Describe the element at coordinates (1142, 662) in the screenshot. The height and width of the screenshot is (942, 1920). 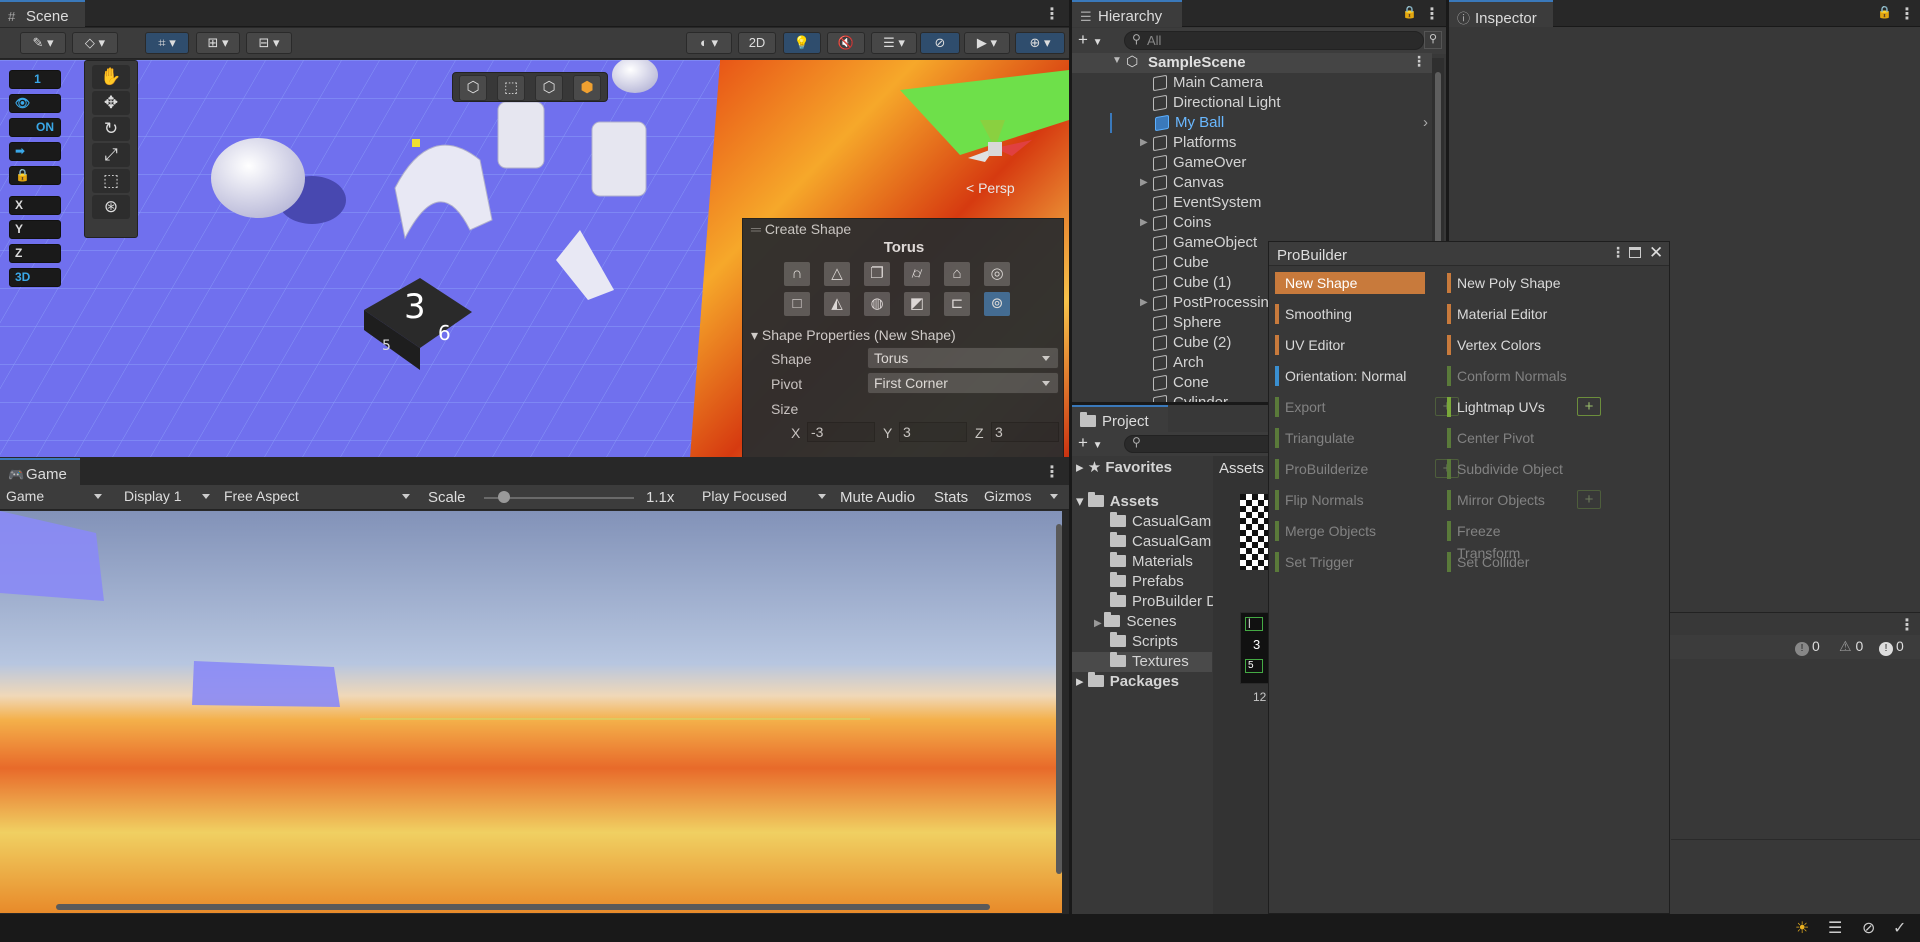
I see `tree-folder-selected: Textures` at that location.